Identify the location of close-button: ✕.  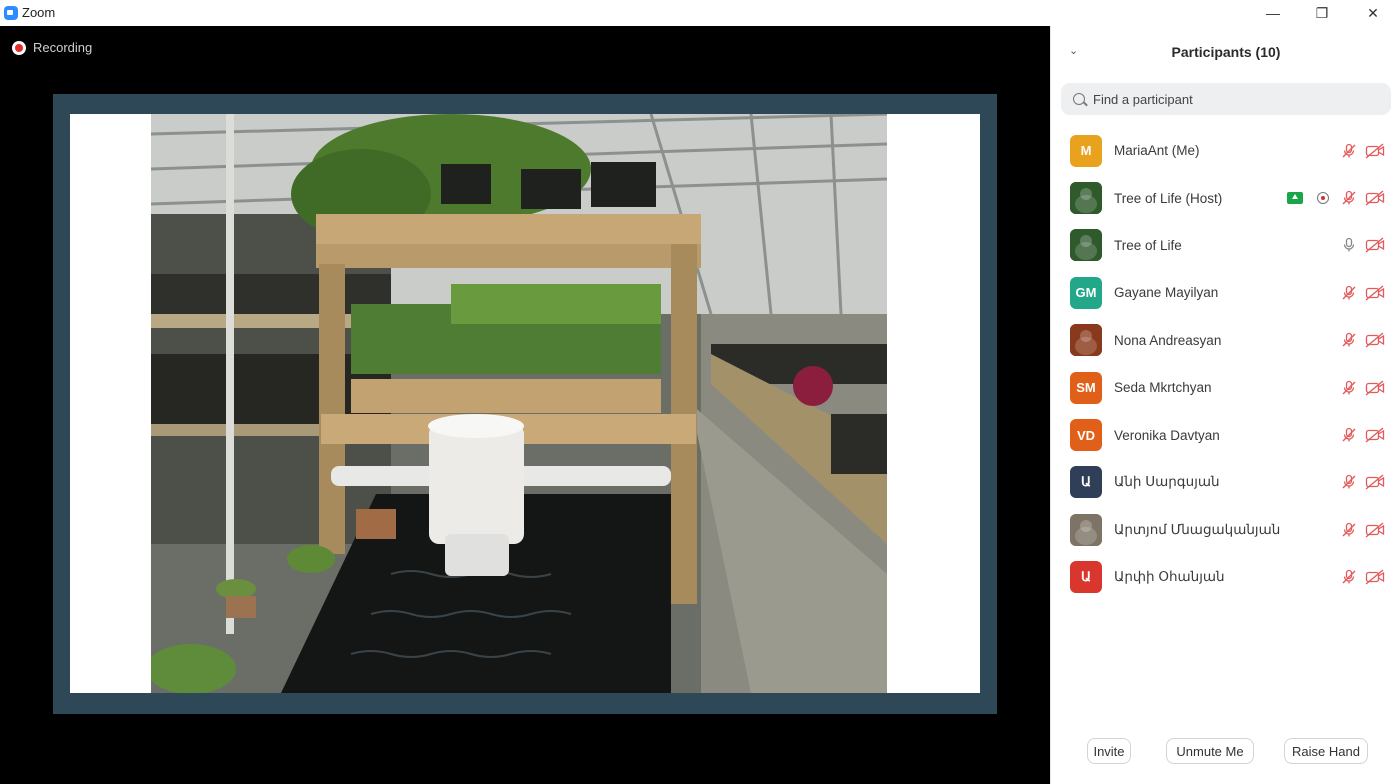
(1373, 13).